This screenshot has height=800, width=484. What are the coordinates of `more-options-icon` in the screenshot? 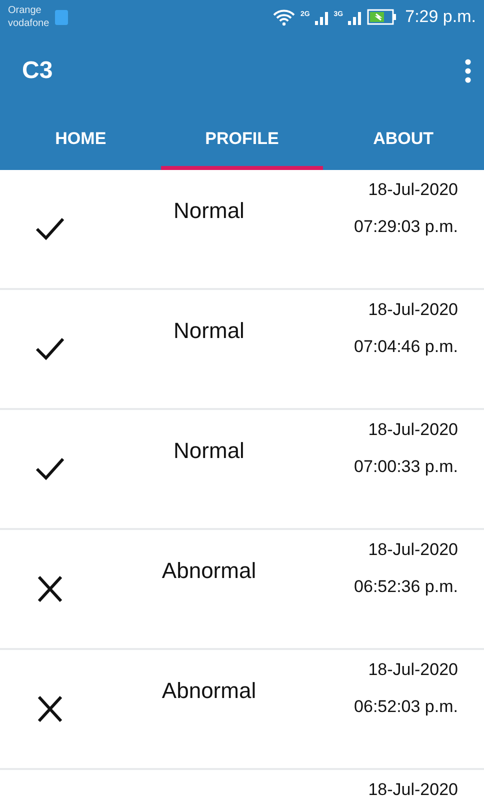 It's located at (468, 71).